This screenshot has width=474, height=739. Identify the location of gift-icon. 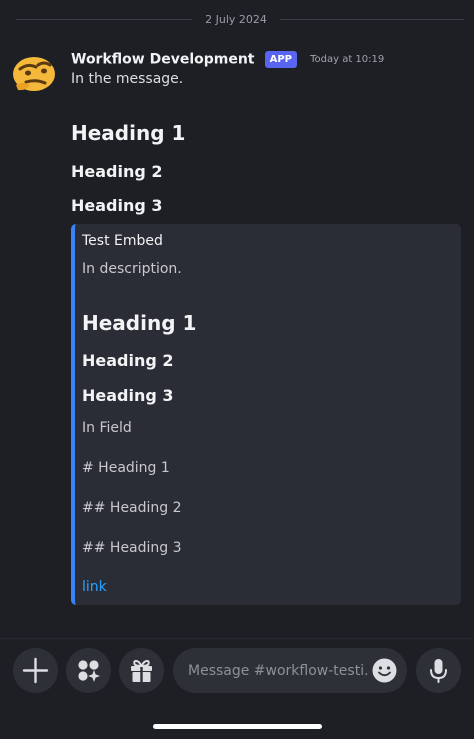
(141, 670).